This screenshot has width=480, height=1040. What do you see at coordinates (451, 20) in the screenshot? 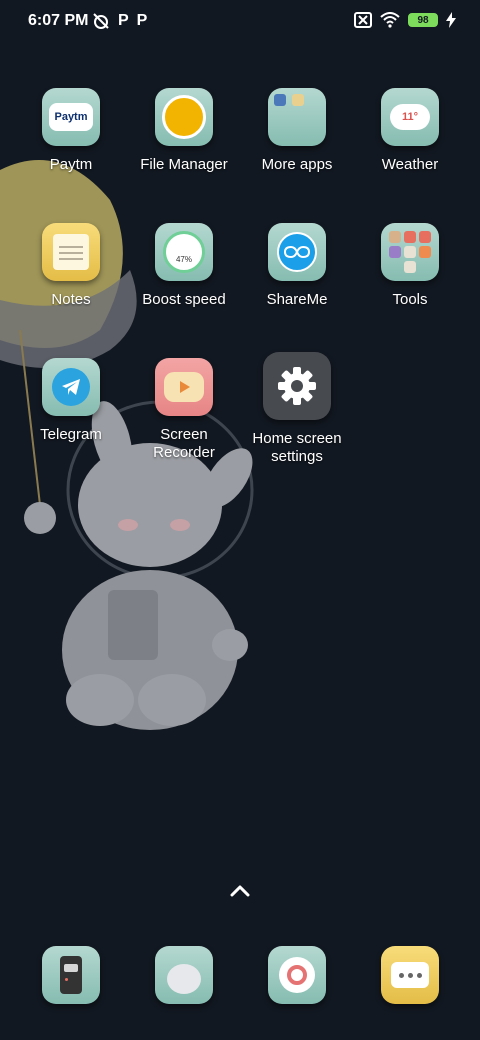
I see `charging-icon` at bounding box center [451, 20].